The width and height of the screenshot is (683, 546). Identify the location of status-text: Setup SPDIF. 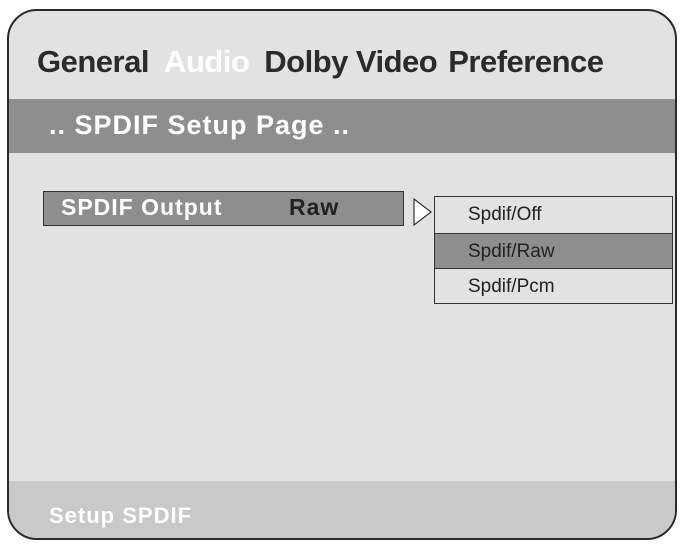
(121, 515).